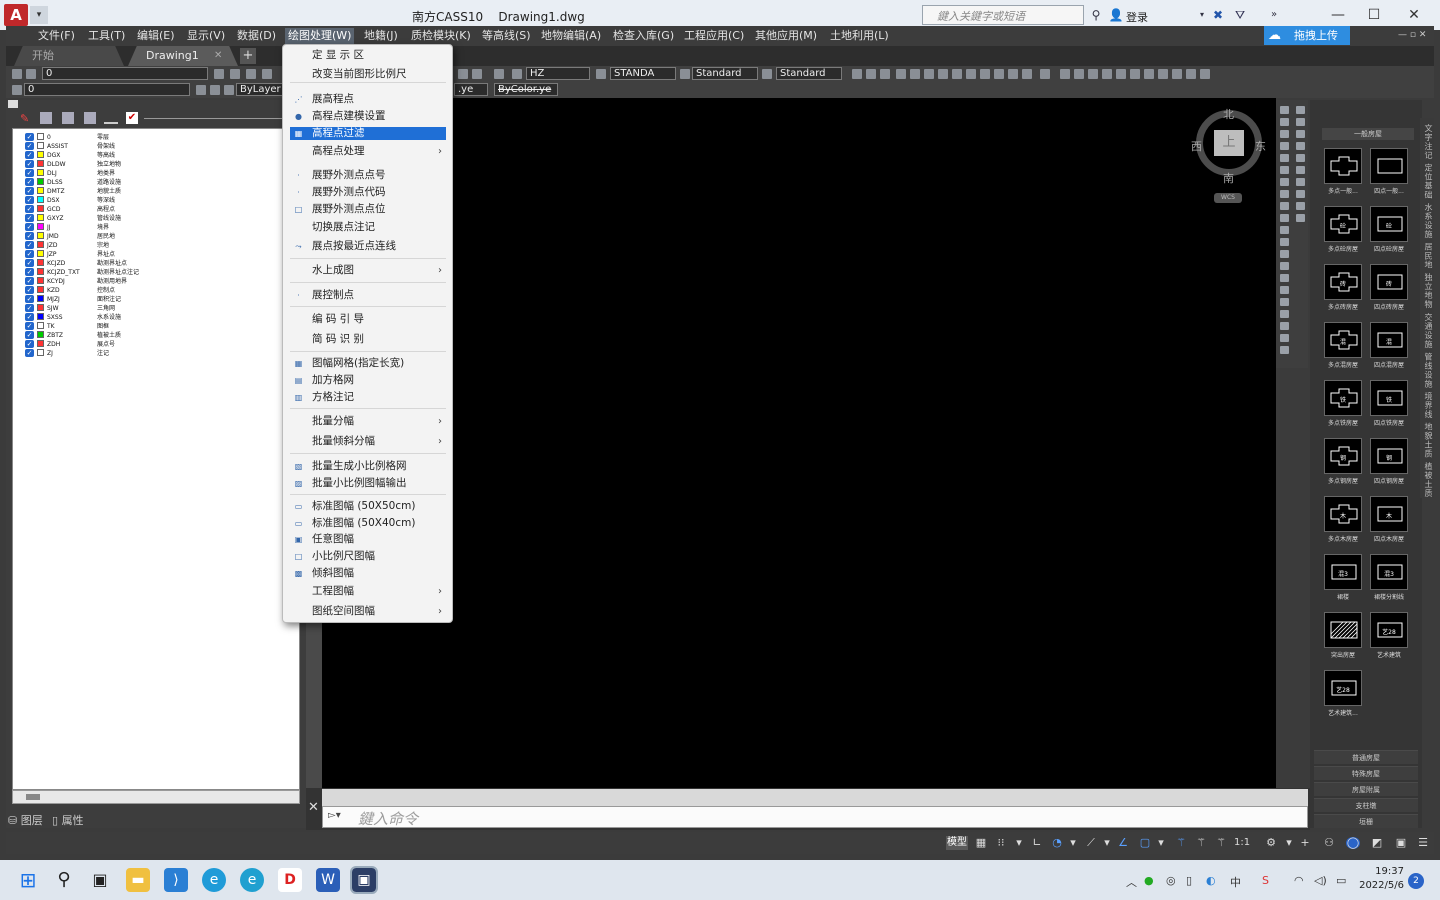 The image size is (1440, 900). I want to click on tray-app-icon: ◎, so click(1171, 880).